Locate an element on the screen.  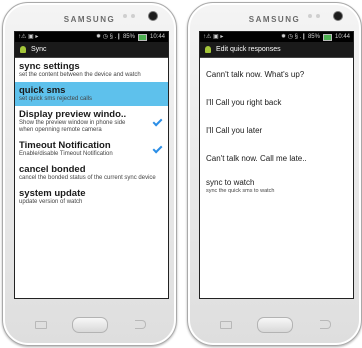
quick-response-item: I'll Call you right back is located at coordinates (276, 103).